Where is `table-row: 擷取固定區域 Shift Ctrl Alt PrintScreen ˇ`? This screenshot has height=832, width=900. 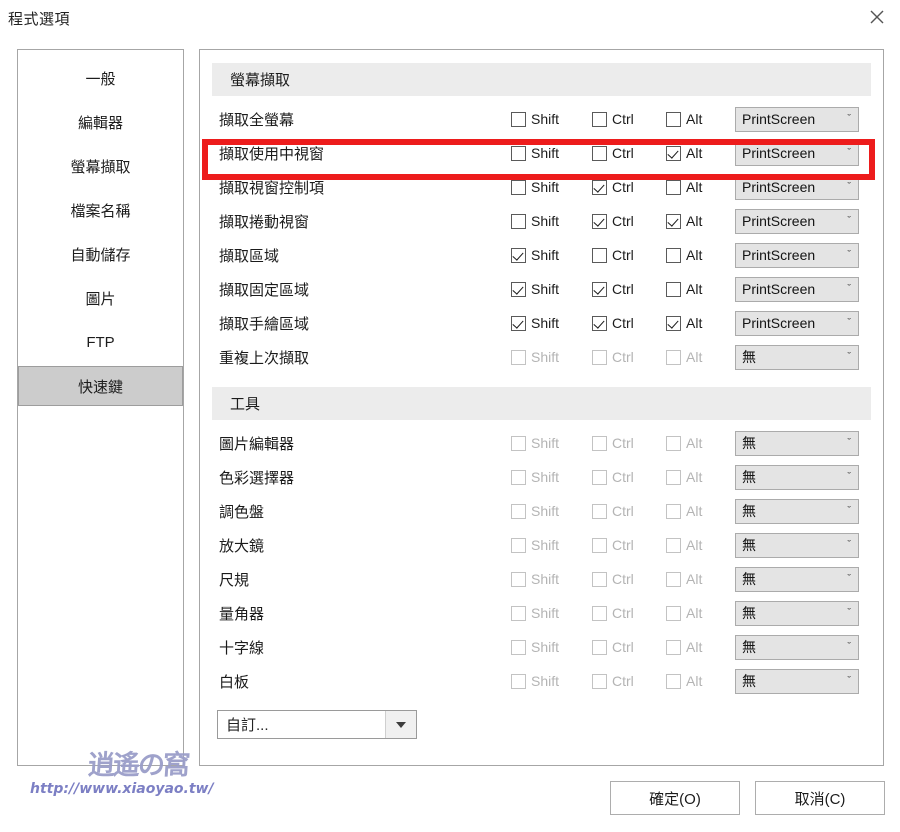 table-row: 擷取固定區域 Shift Ctrl Alt PrintScreen ˇ is located at coordinates (541, 289).